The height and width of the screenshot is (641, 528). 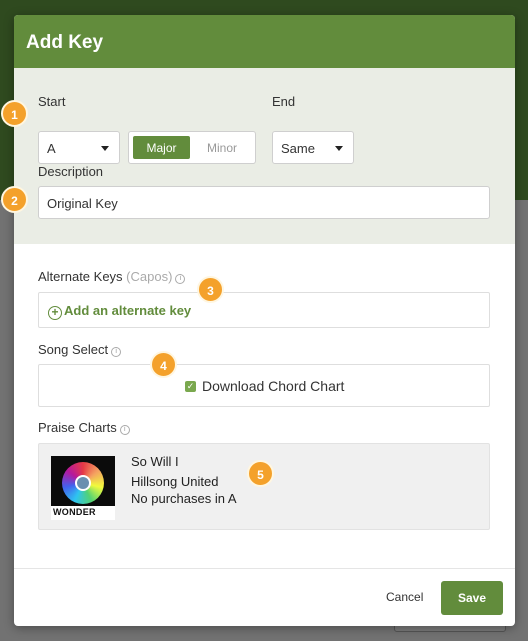 I want to click on song-select-title: Song Select, so click(x=73, y=349).